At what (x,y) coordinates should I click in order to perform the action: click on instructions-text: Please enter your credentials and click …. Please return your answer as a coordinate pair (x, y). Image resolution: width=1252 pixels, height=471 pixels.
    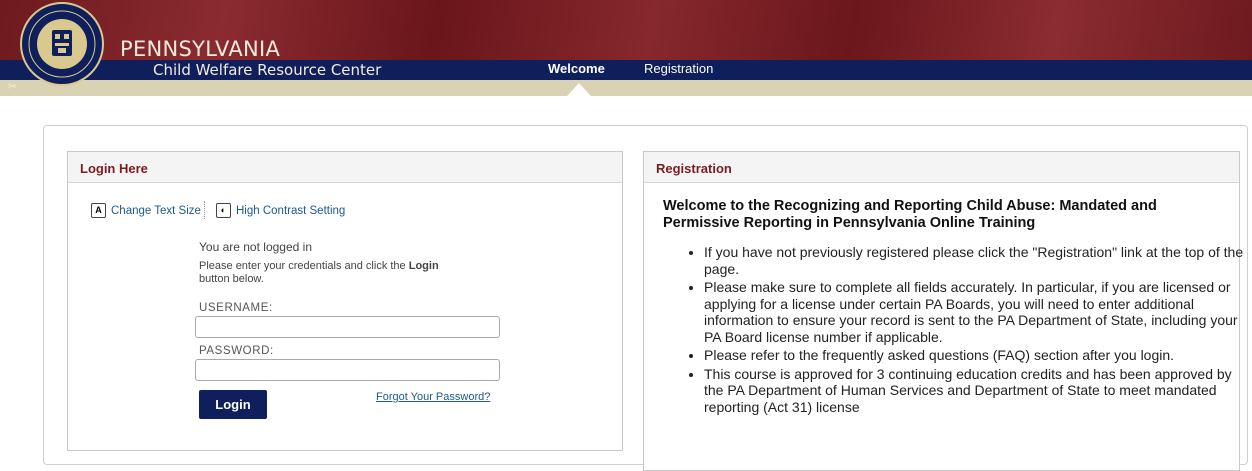
    Looking at the image, I should click on (304, 266).